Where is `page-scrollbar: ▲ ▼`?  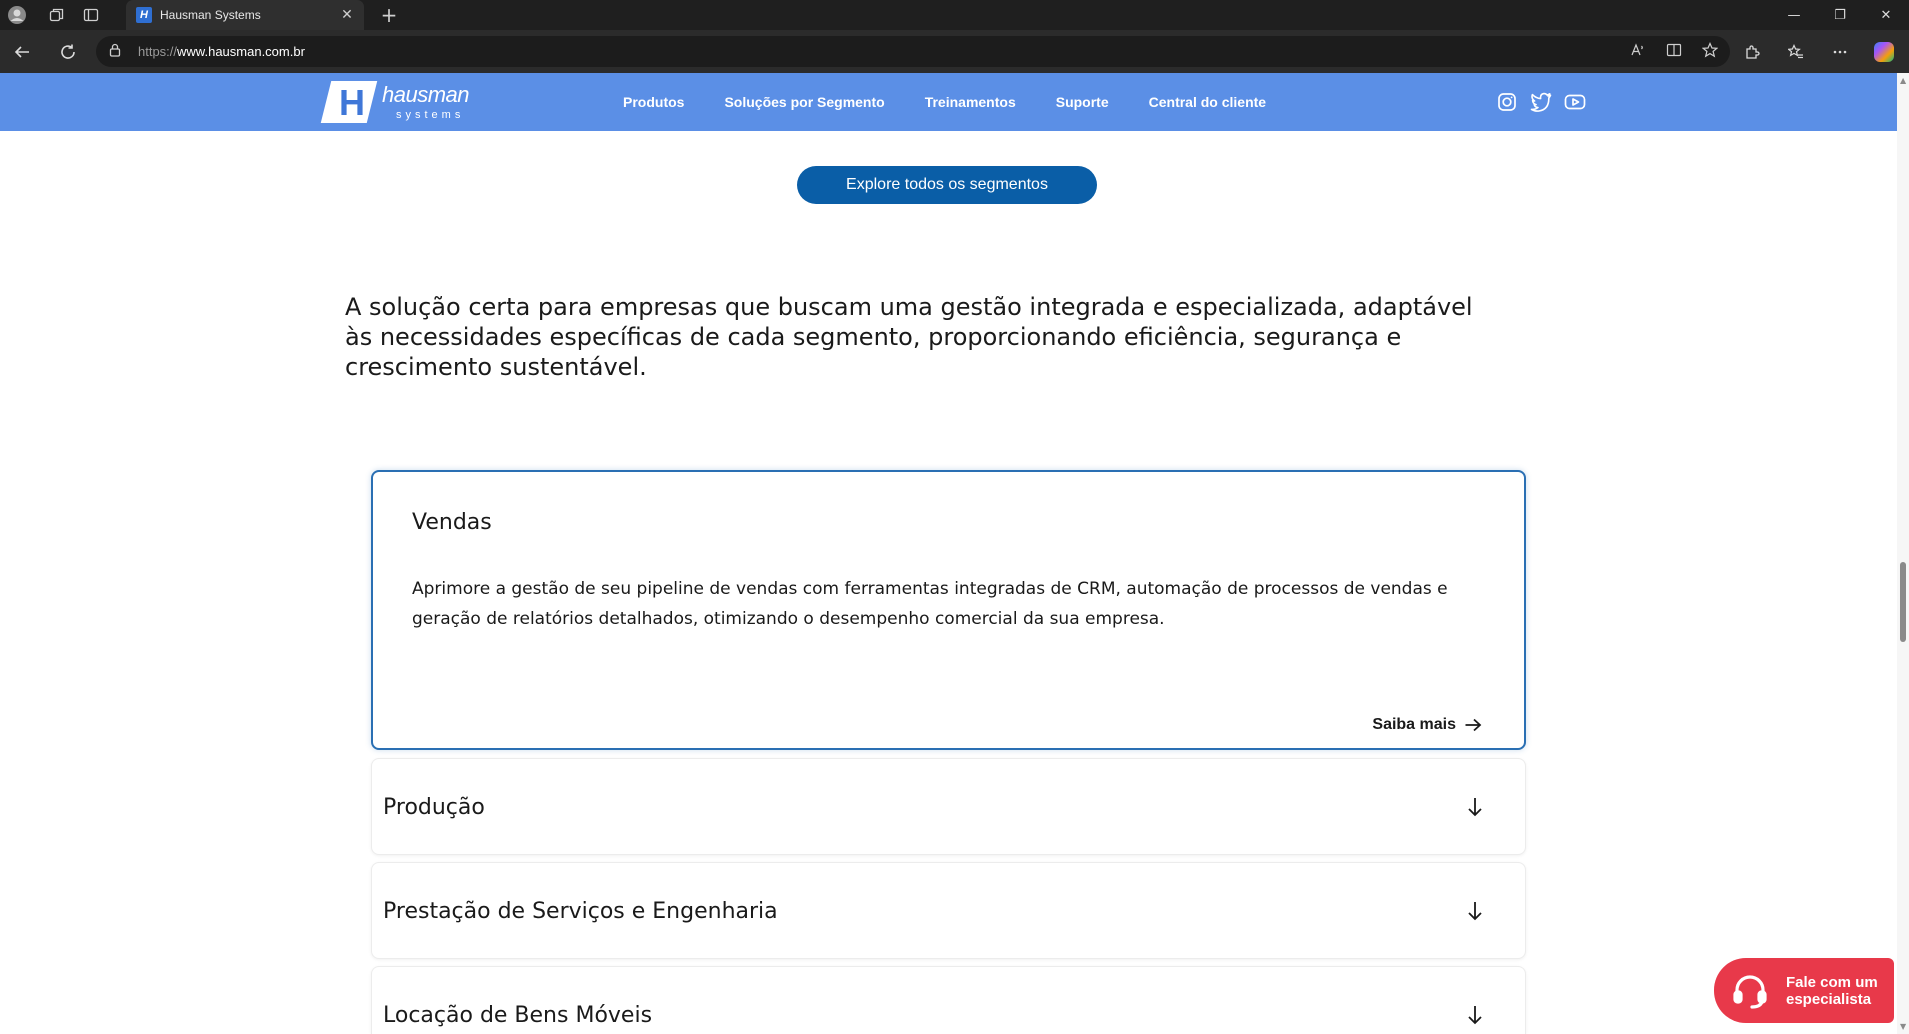
page-scrollbar: ▲ ▼ is located at coordinates (1903, 553).